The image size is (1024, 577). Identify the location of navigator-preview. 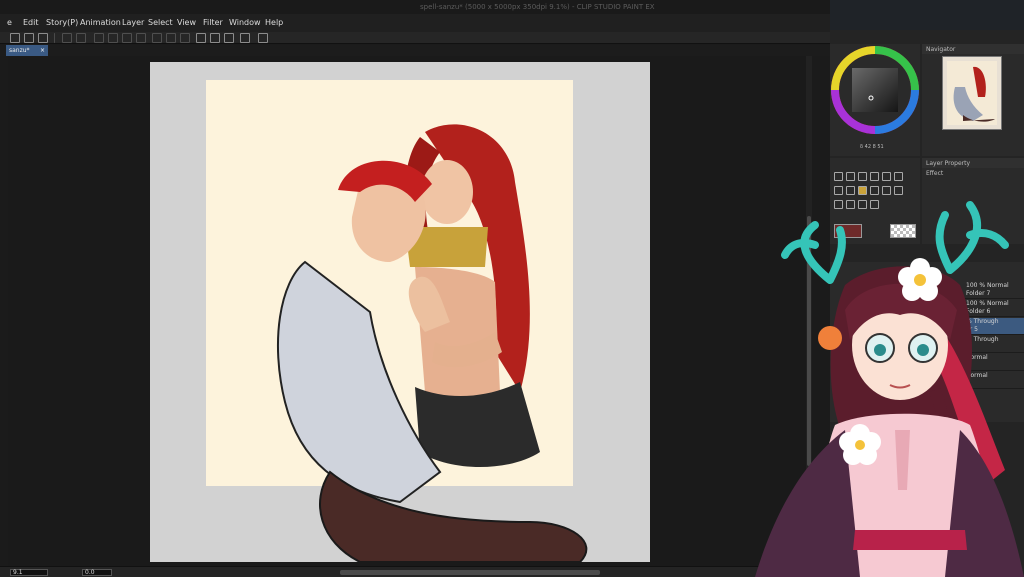
(972, 93).